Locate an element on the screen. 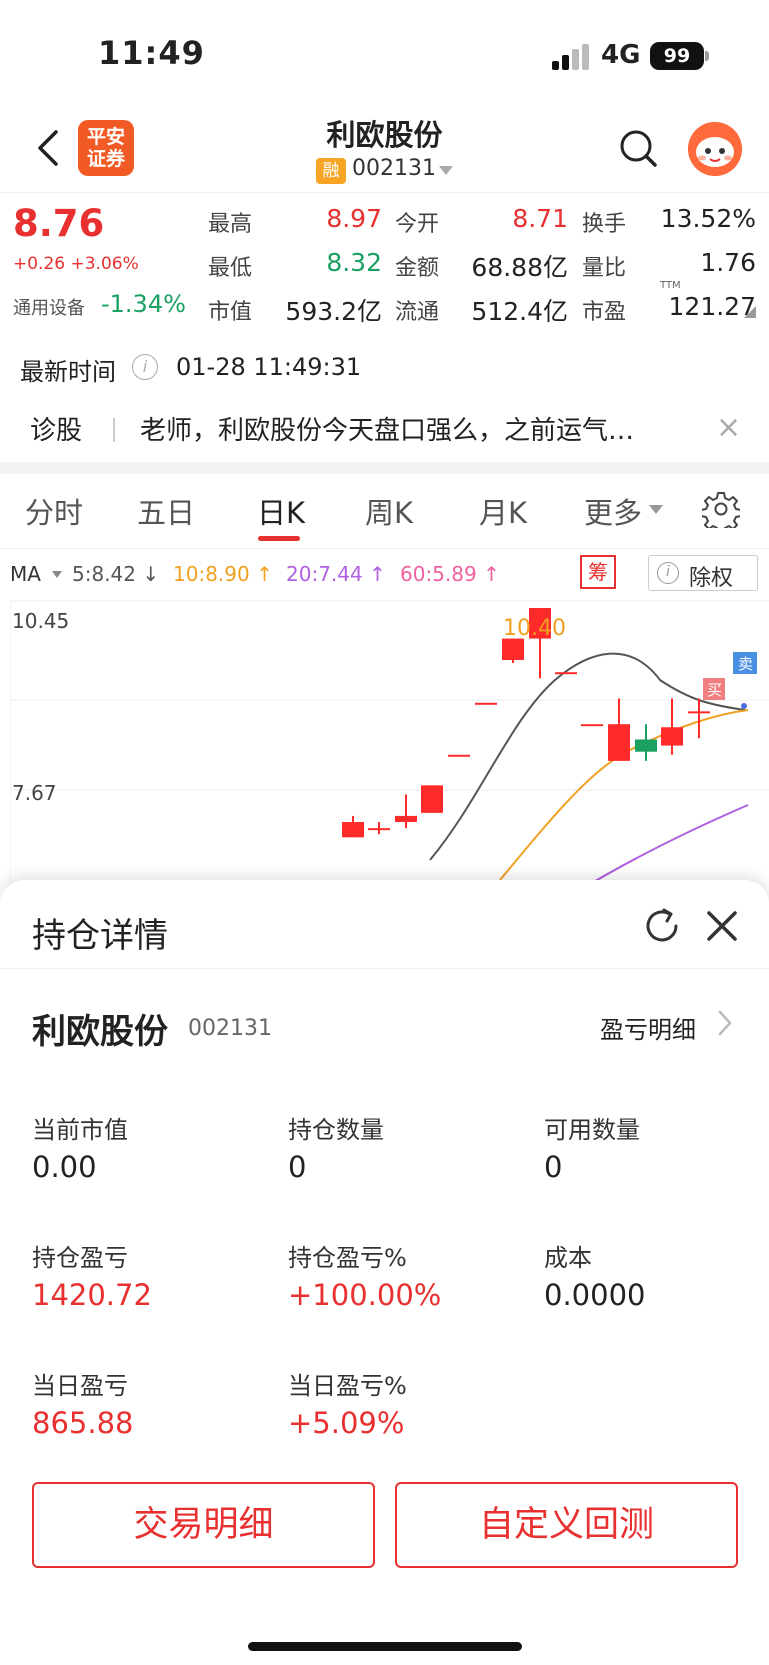 This screenshot has height=1665, width=769. stat-label: 今开 is located at coordinates (417, 224).